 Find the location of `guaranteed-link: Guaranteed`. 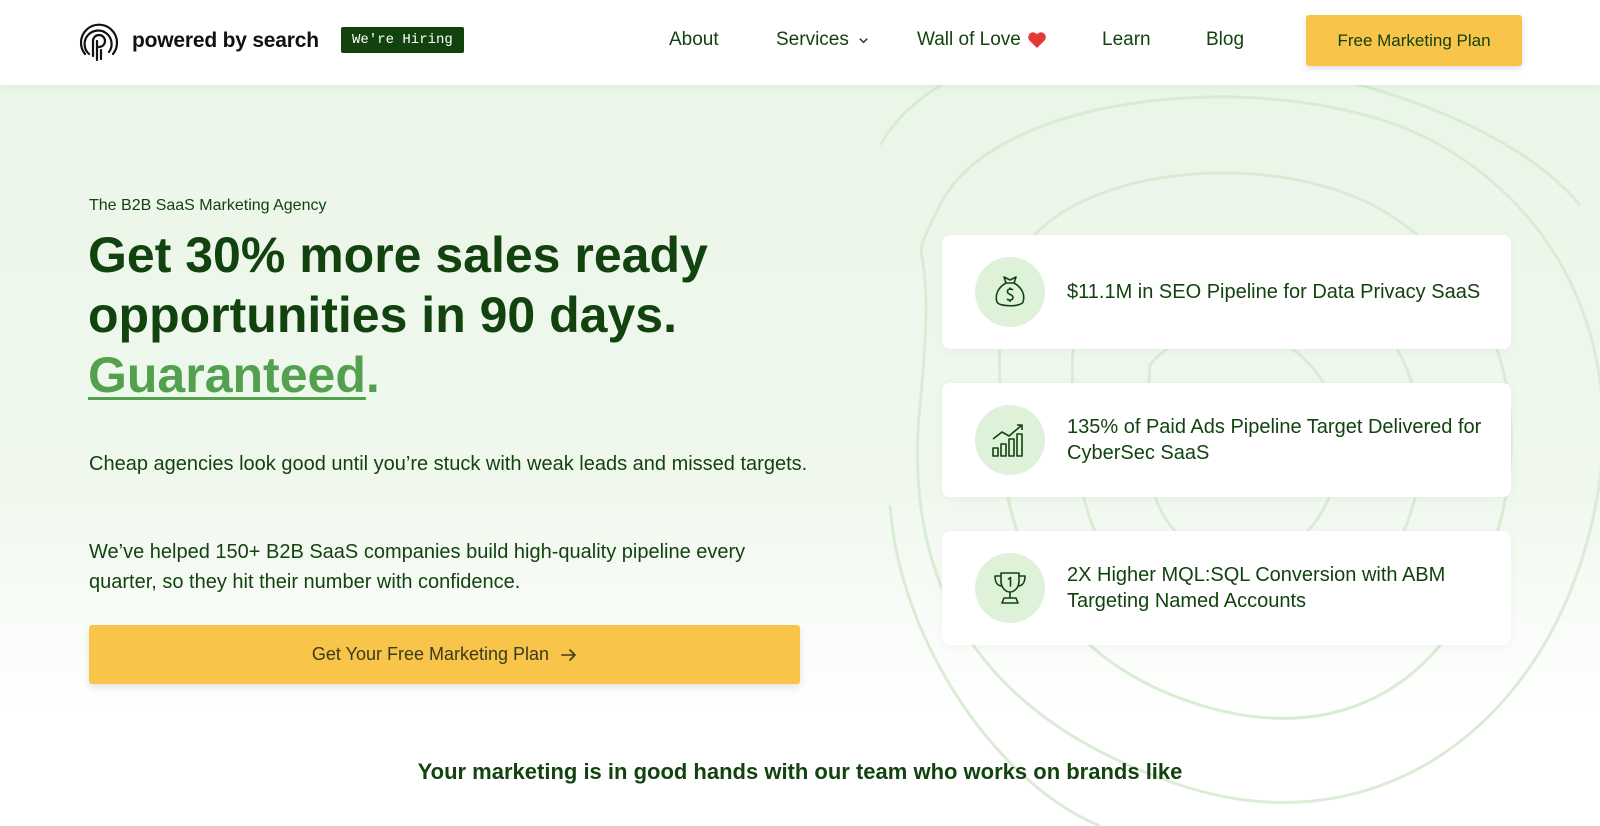

guaranteed-link: Guaranteed is located at coordinates (227, 375).